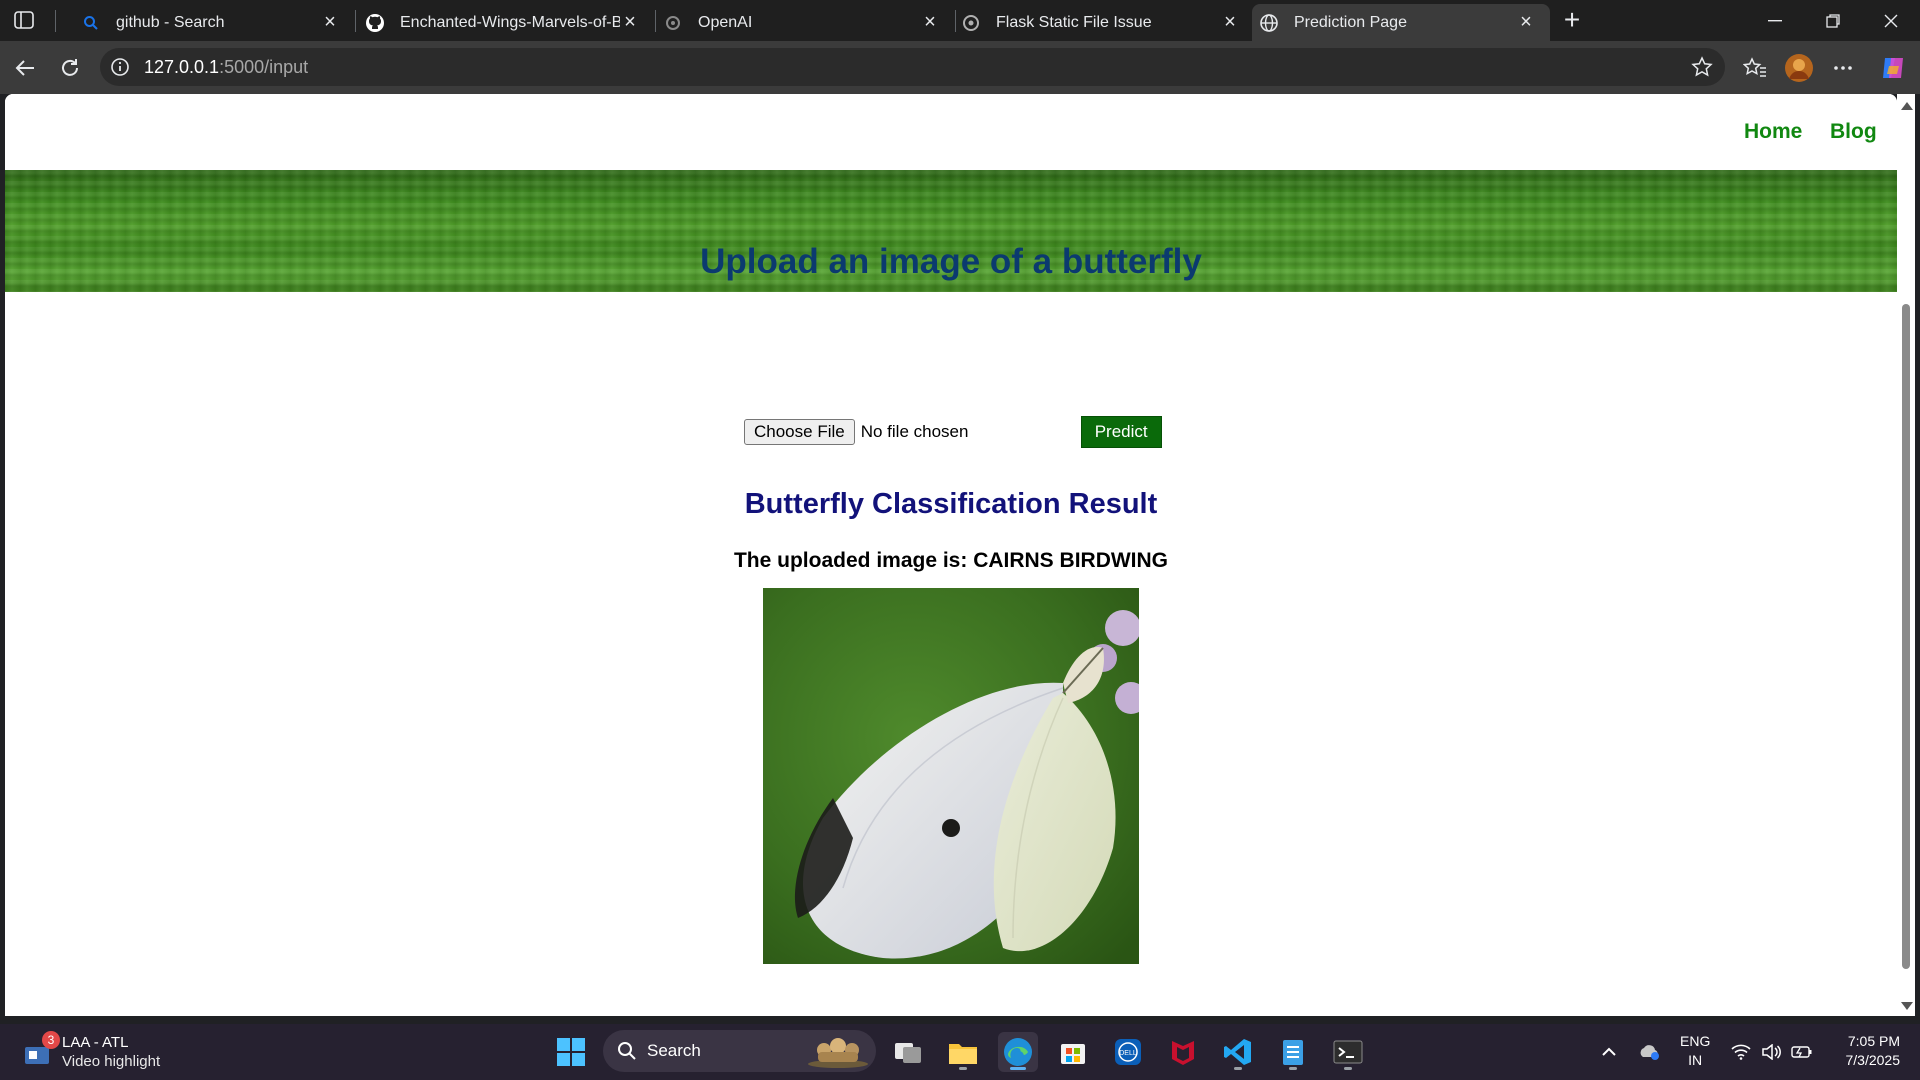  I want to click on upload-form: Choose File No file chosen Predict, so click(953, 432).